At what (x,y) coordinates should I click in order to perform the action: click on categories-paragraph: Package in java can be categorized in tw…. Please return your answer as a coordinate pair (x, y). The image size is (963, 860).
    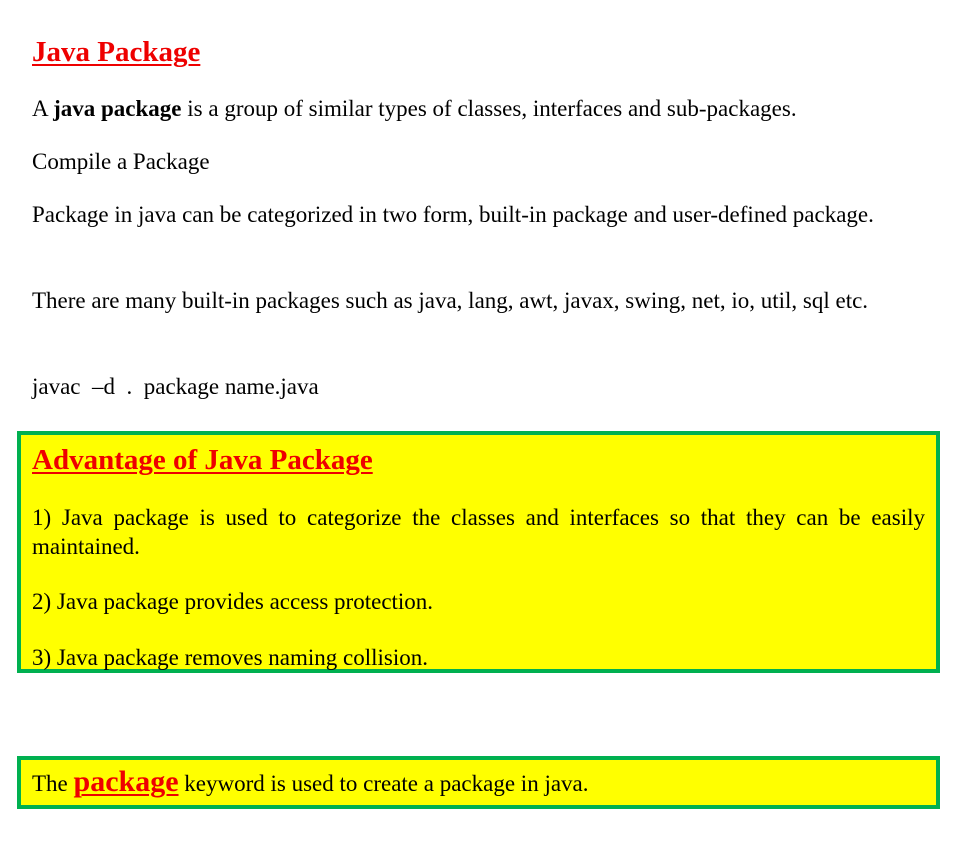
    Looking at the image, I should click on (453, 214).